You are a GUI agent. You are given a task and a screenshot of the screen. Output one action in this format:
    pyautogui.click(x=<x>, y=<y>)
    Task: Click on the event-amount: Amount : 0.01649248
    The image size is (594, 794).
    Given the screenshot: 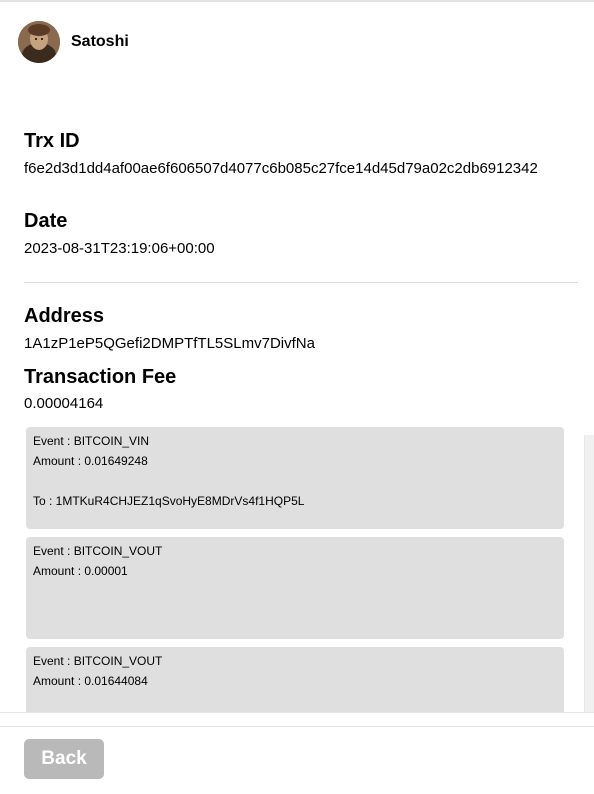 What is the action you would take?
    pyautogui.click(x=90, y=461)
    